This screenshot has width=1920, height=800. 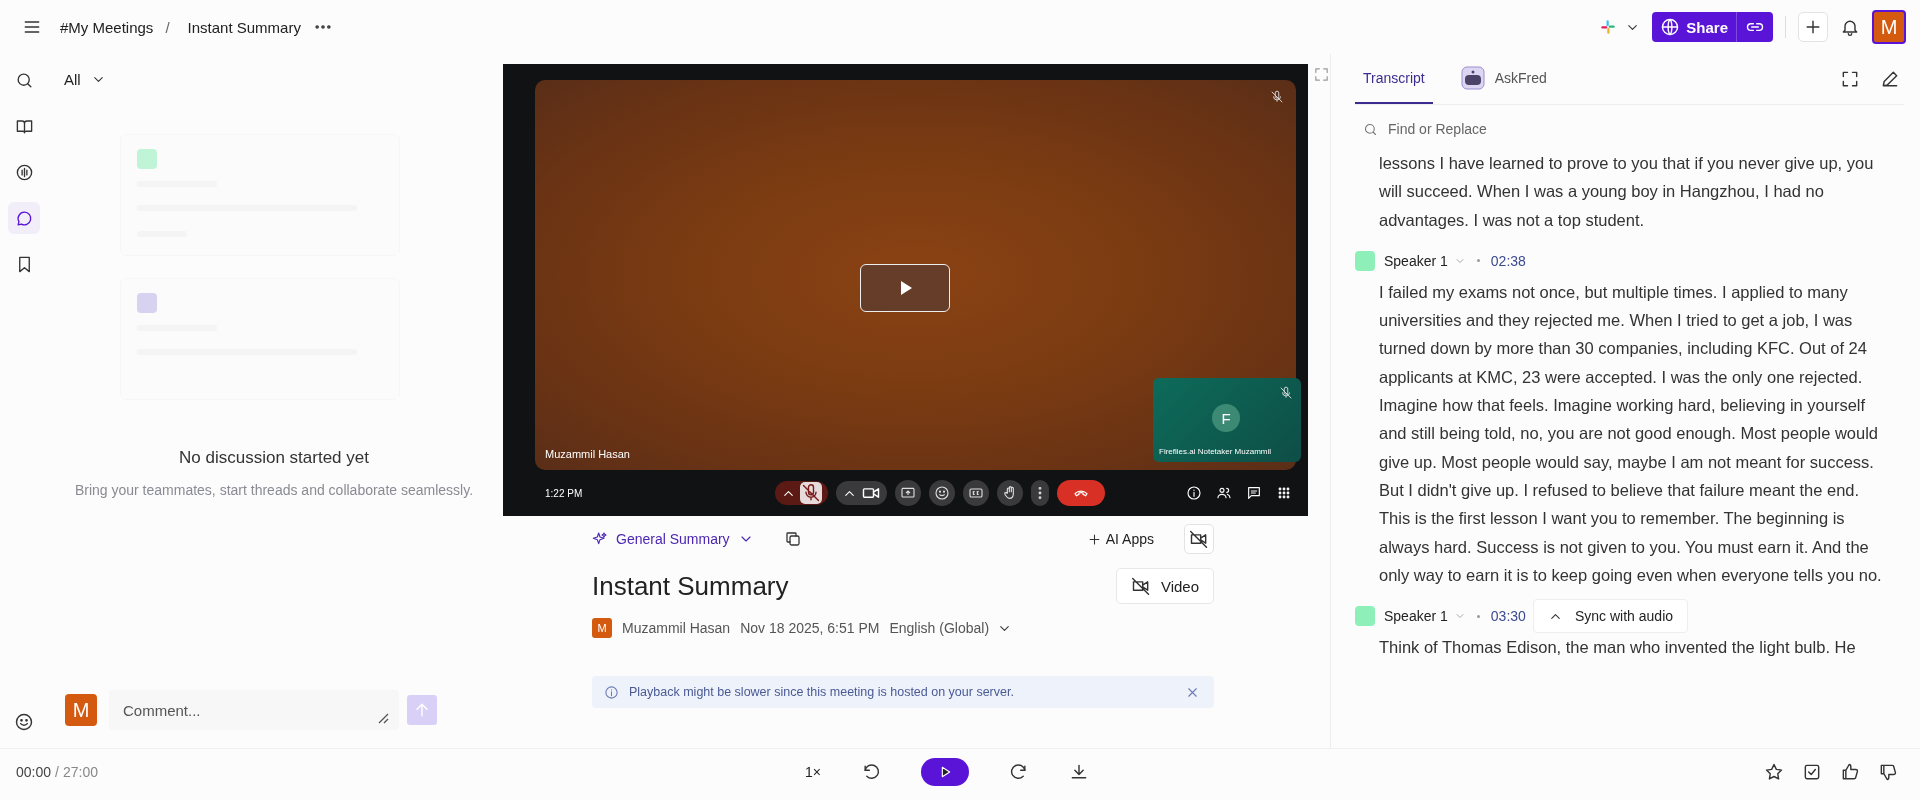 What do you see at coordinates (274, 490) in the screenshot?
I see `empty-state-text: Bring your teammates, start threads and collaborate seamlessly.` at bounding box center [274, 490].